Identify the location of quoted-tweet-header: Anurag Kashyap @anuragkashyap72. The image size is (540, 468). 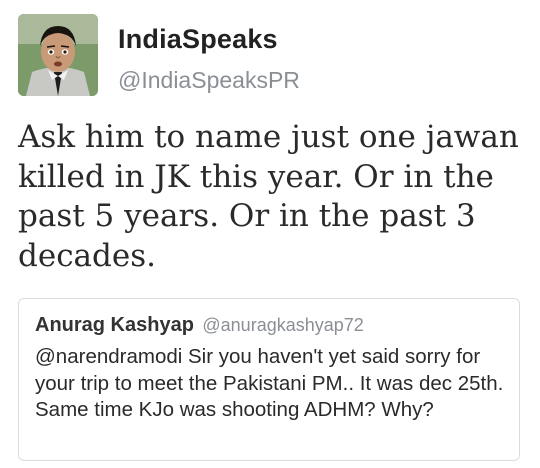
(199, 325).